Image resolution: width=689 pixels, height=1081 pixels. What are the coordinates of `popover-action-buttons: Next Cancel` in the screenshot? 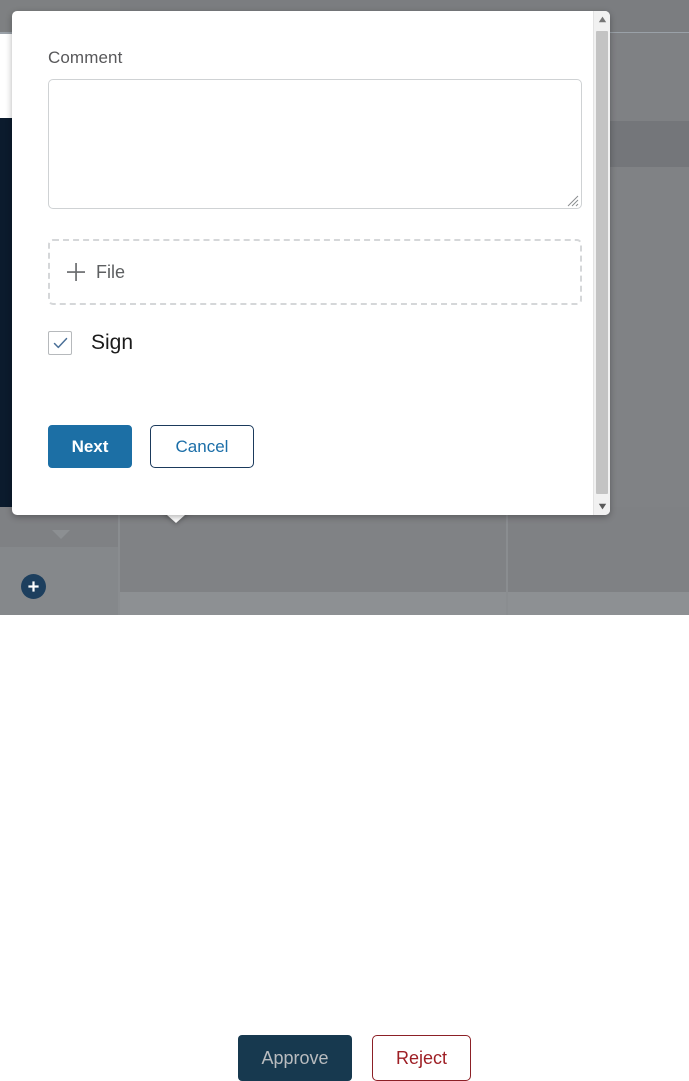 It's located at (151, 446).